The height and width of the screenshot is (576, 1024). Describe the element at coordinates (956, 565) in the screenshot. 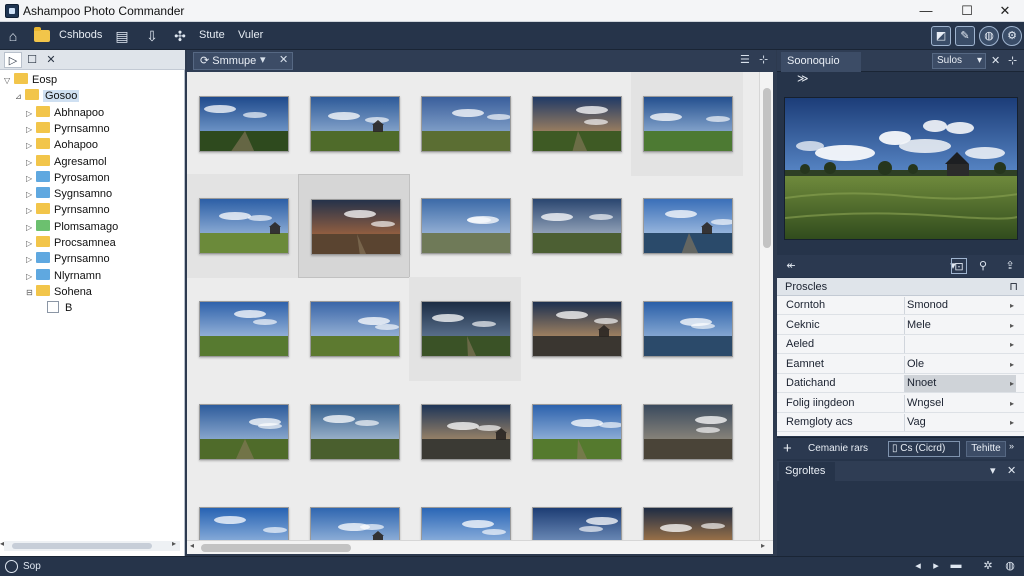

I see `folder-icon: ▬` at that location.